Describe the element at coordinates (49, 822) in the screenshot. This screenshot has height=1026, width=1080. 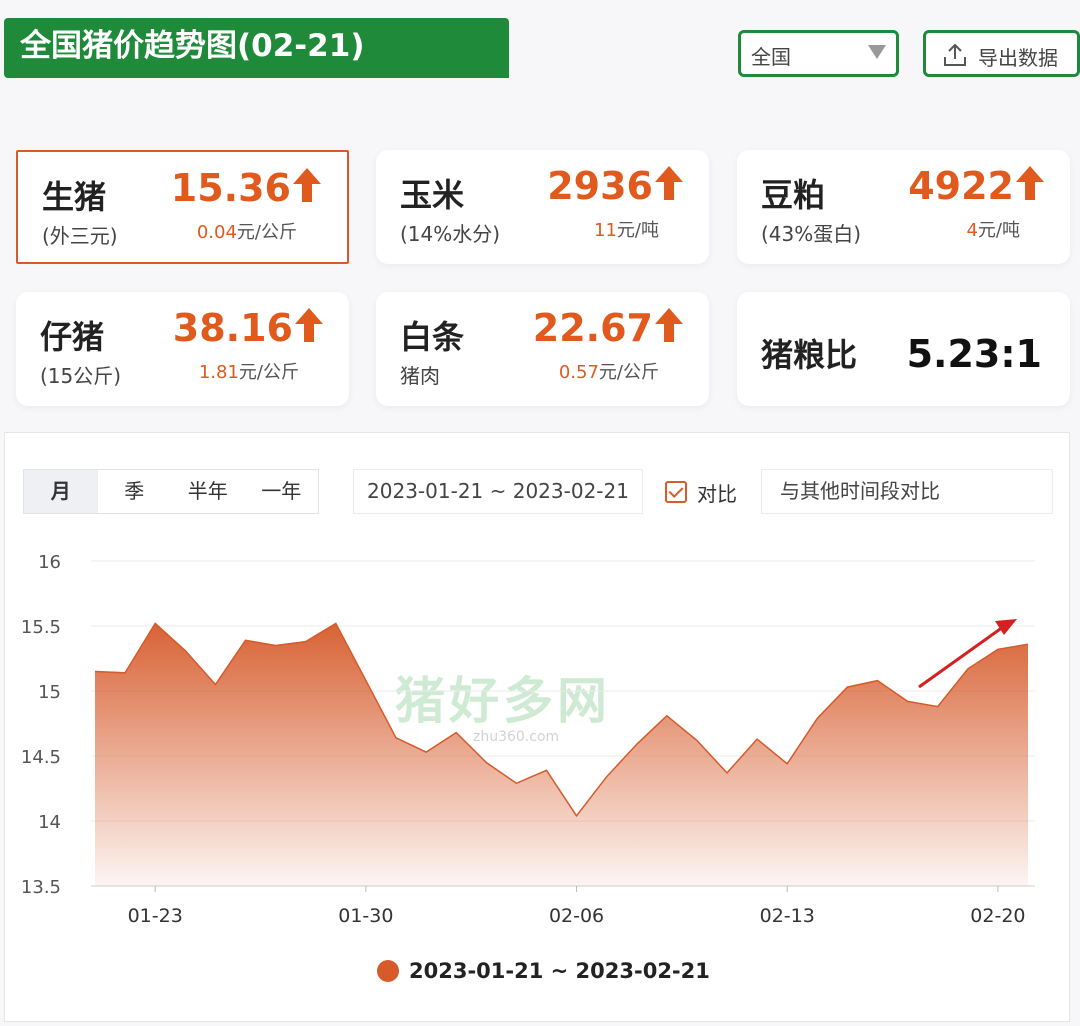
I see `y-tick-label: 14` at that location.